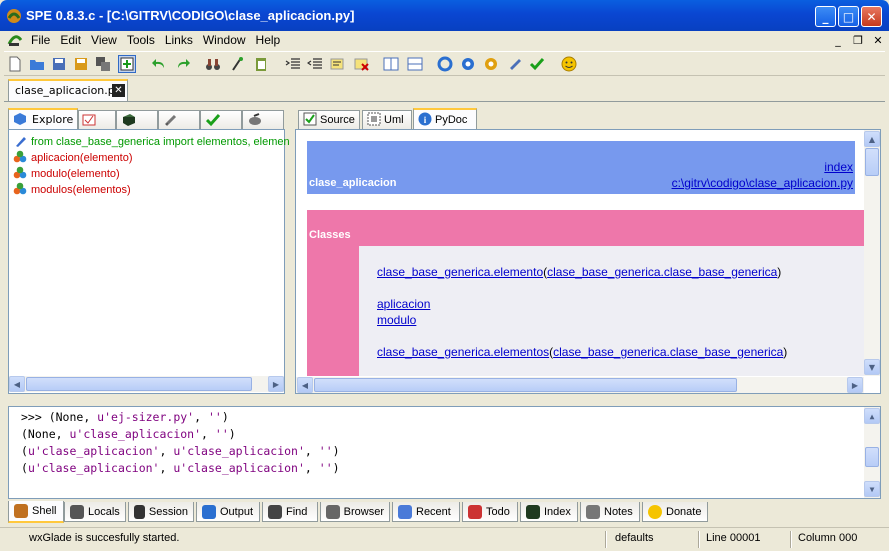  I want to click on tab-browser: Browser, so click(355, 512).